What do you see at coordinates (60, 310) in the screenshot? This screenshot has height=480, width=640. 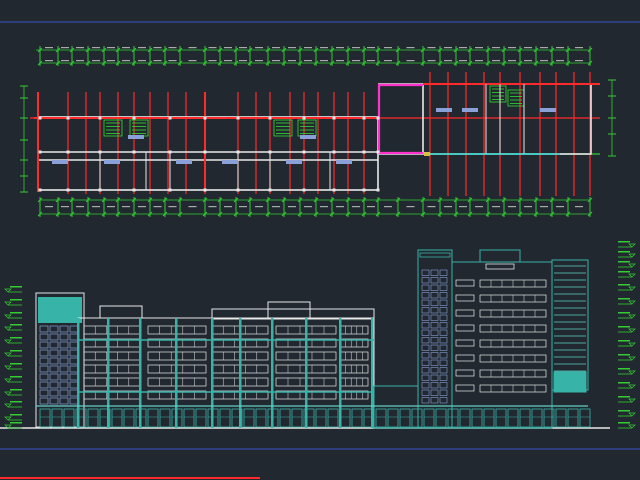 I see `left-tower-cap` at bounding box center [60, 310].